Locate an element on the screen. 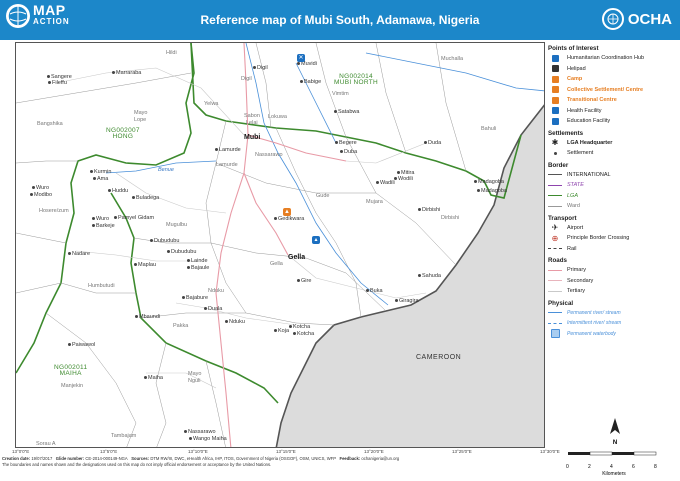 The image size is (680, 481). settlement-label: Huddu is located at coordinates (120, 191).